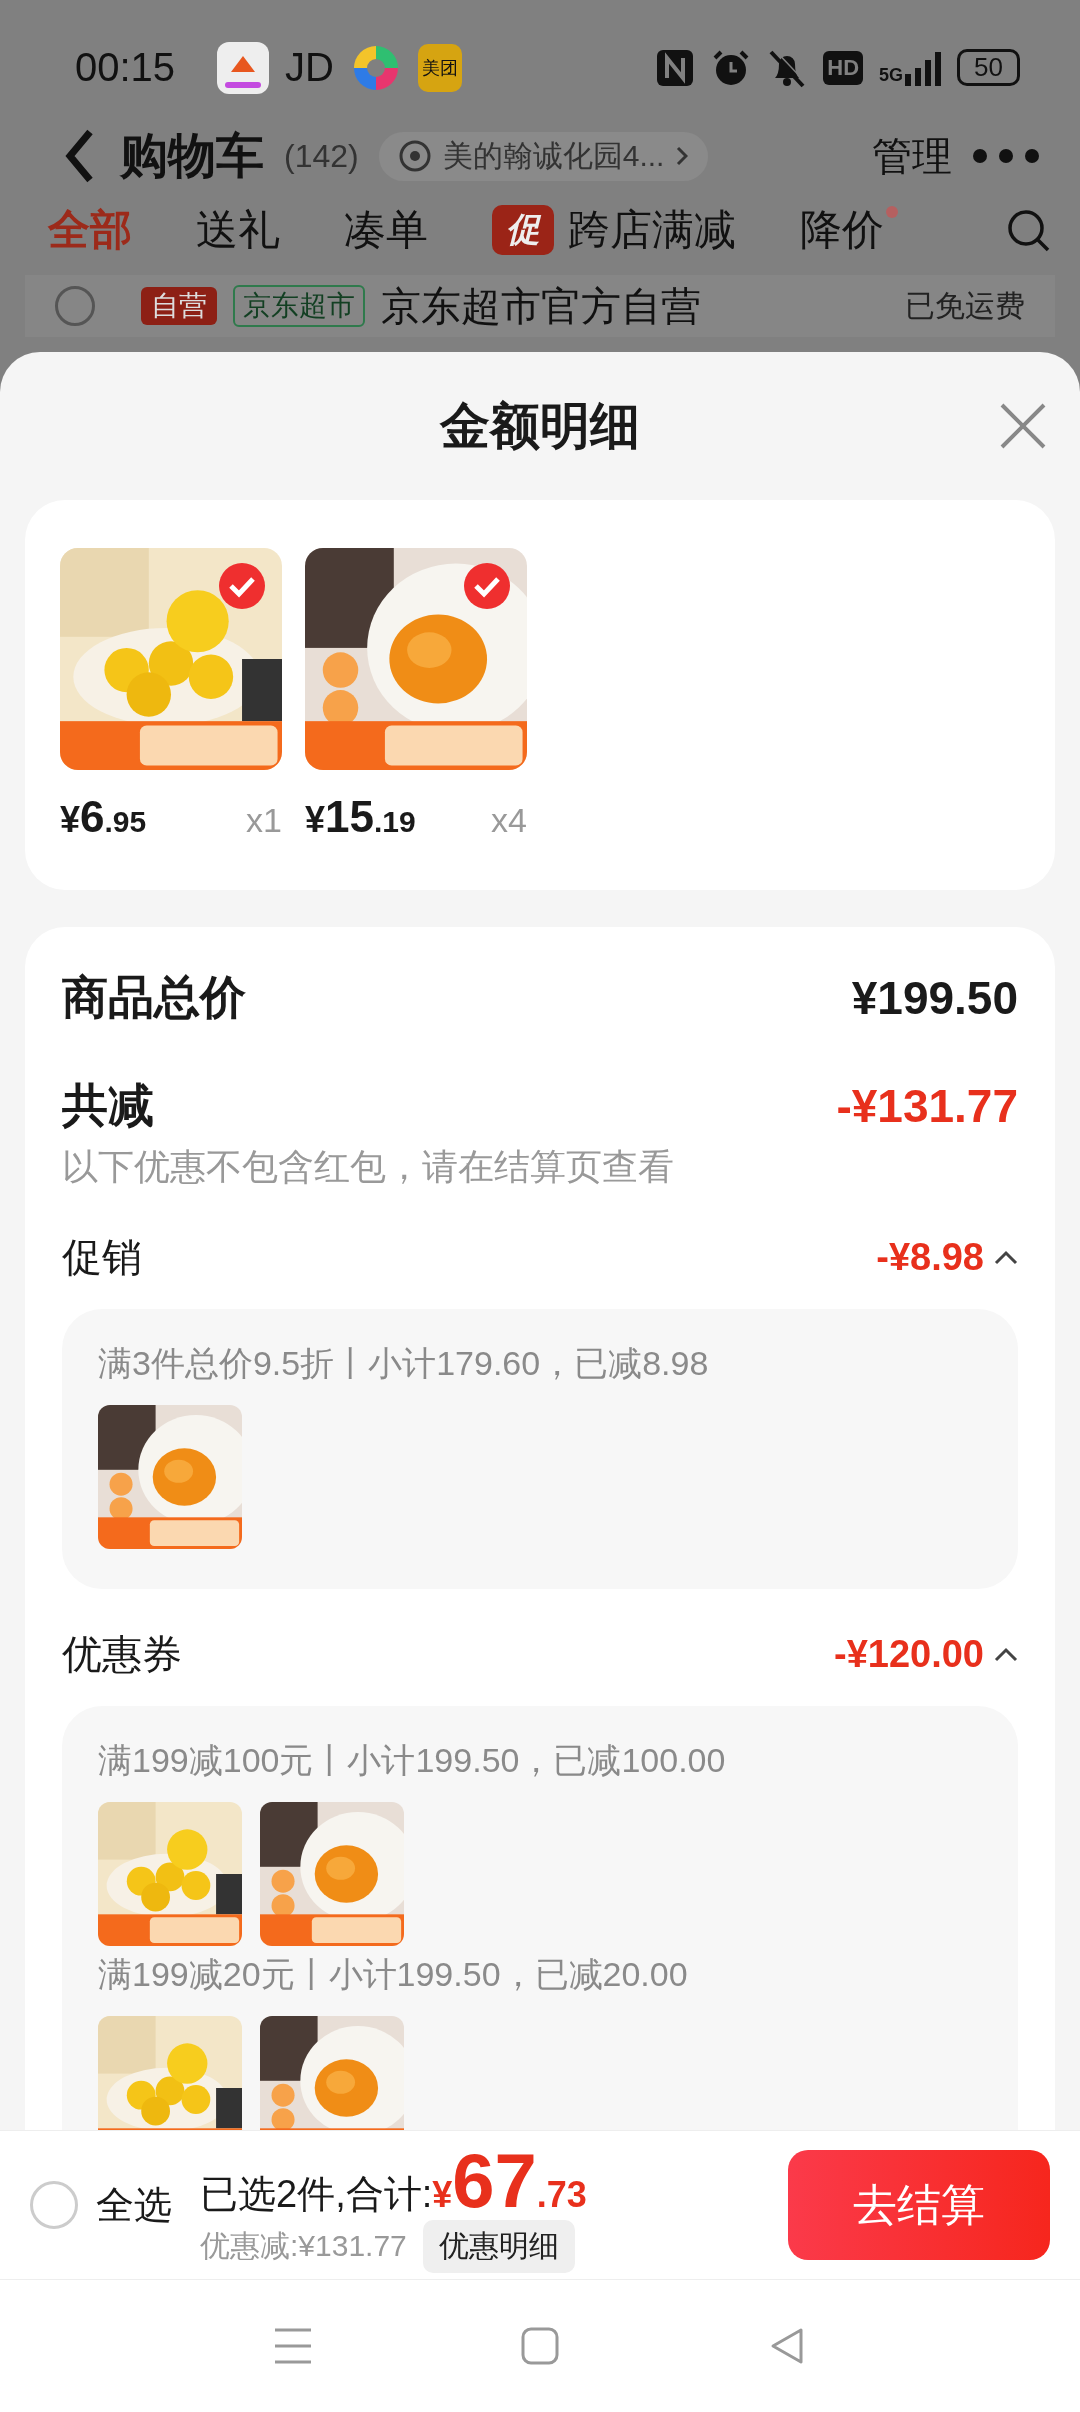 The height and width of the screenshot is (2412, 1080). What do you see at coordinates (75, 306) in the screenshot?
I see `select-radio` at bounding box center [75, 306].